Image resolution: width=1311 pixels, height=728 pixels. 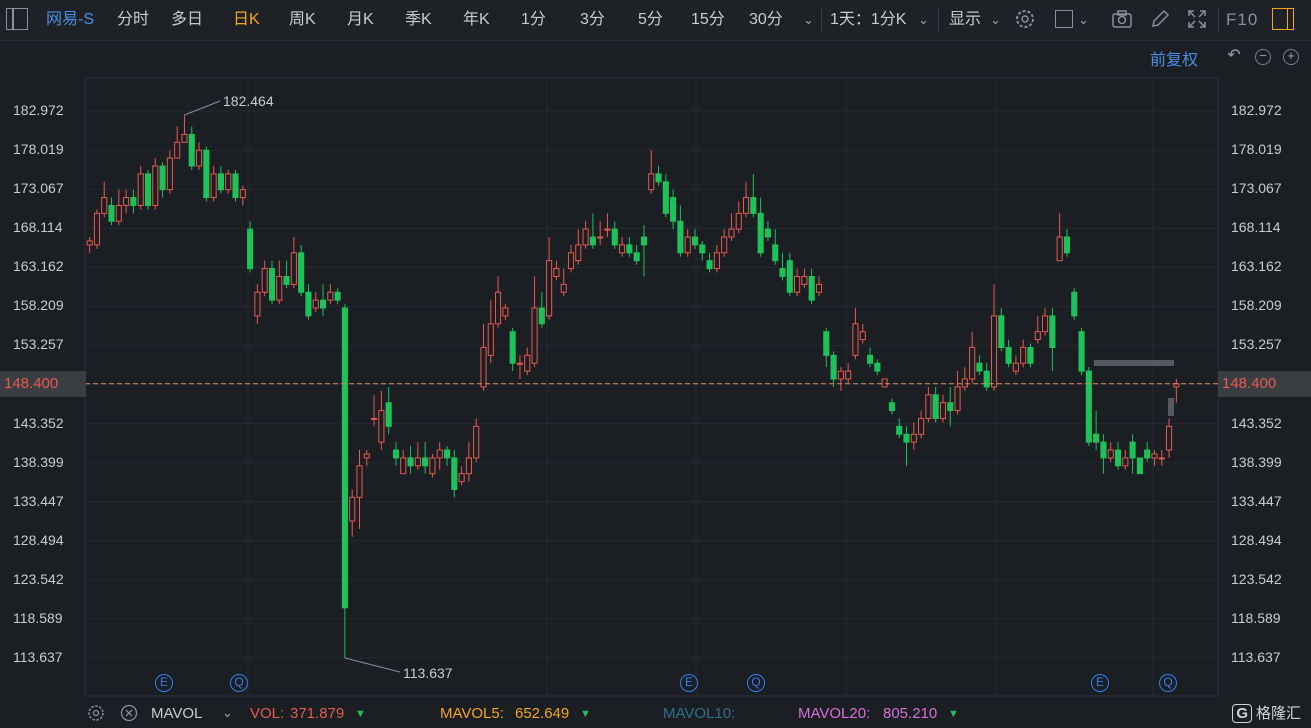 I want to click on zoom-out-icon: −, so click(x=1263, y=57).